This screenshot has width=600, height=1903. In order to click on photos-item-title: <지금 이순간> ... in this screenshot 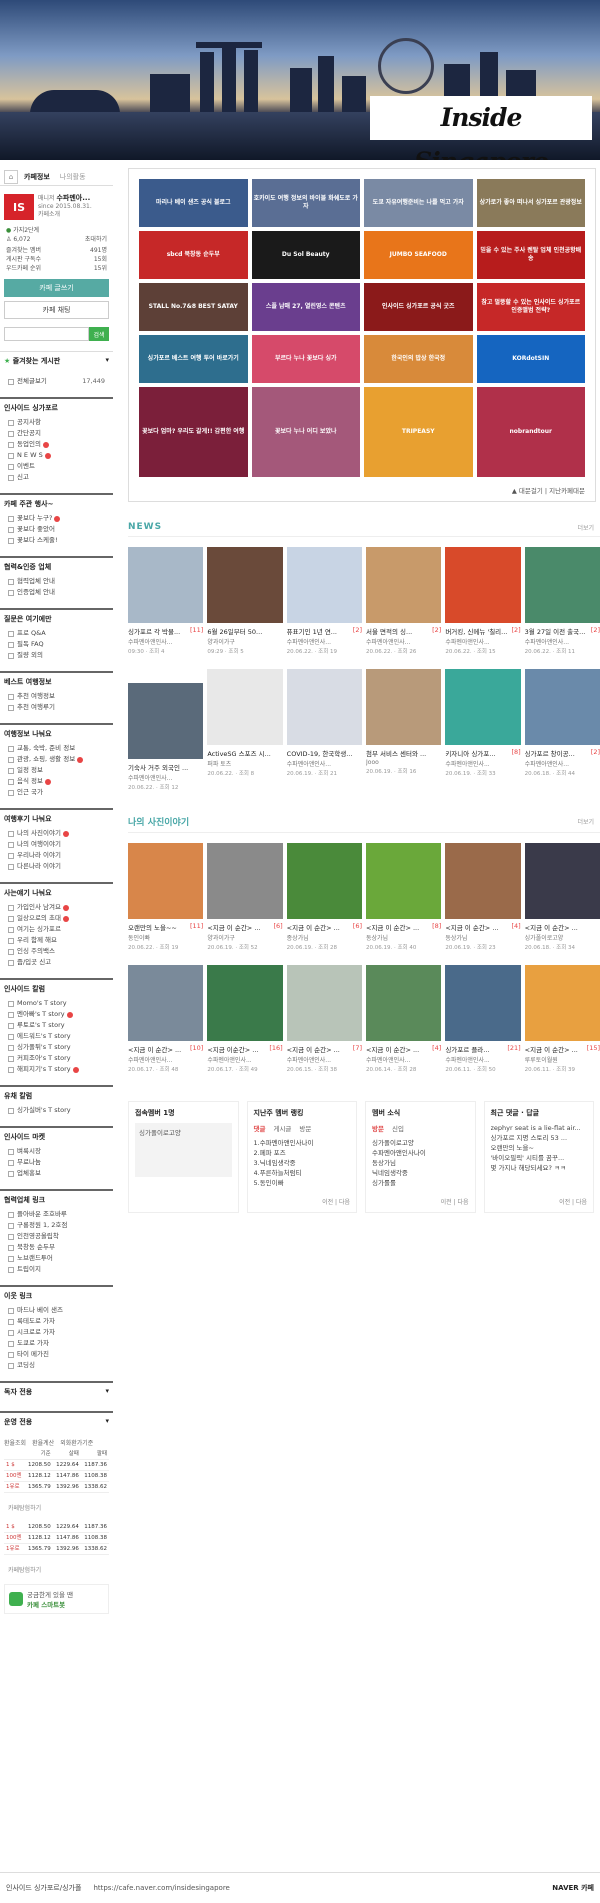, I will do `click(232, 1049)`.